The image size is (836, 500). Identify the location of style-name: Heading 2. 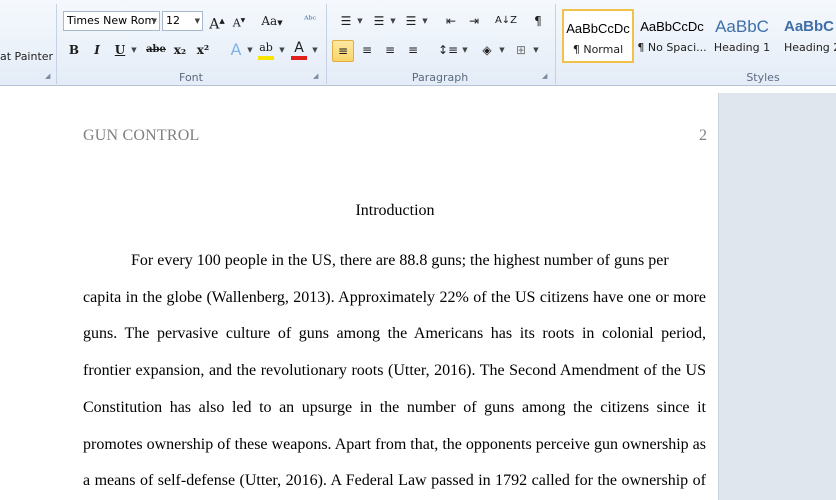
(810, 47).